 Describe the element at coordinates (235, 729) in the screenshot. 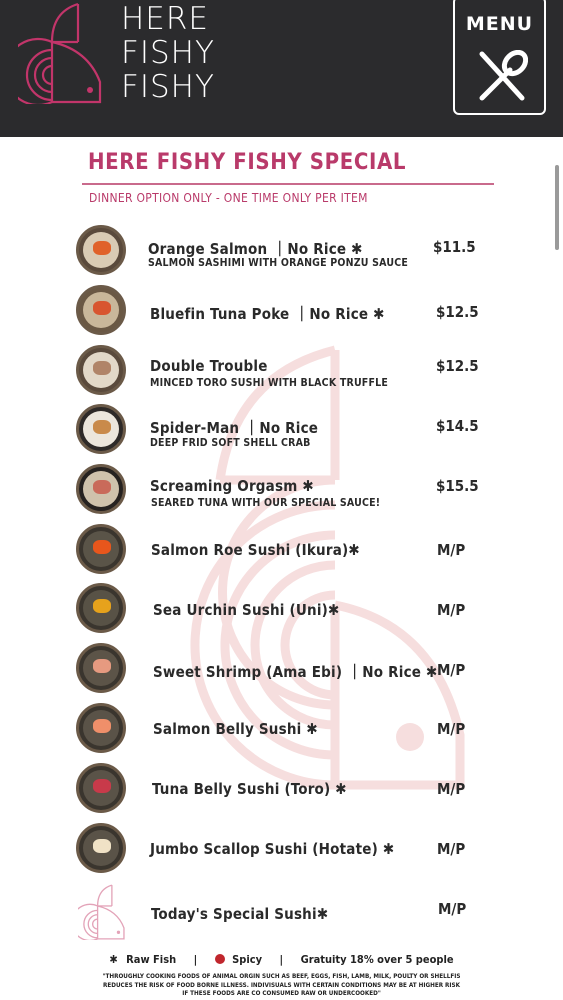

I see `item-name: Salmon Belly Sushi ✱` at that location.